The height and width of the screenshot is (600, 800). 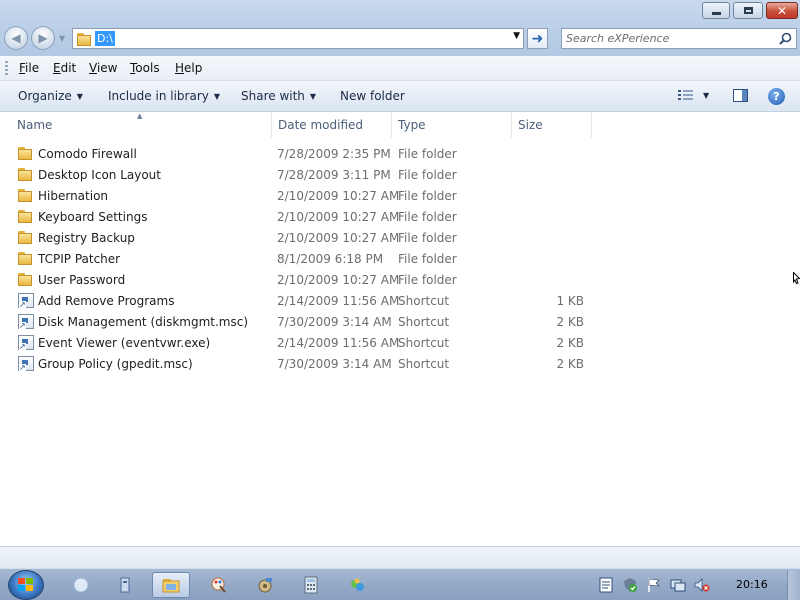 I want to click on close-icon: ✕, so click(x=782, y=10).